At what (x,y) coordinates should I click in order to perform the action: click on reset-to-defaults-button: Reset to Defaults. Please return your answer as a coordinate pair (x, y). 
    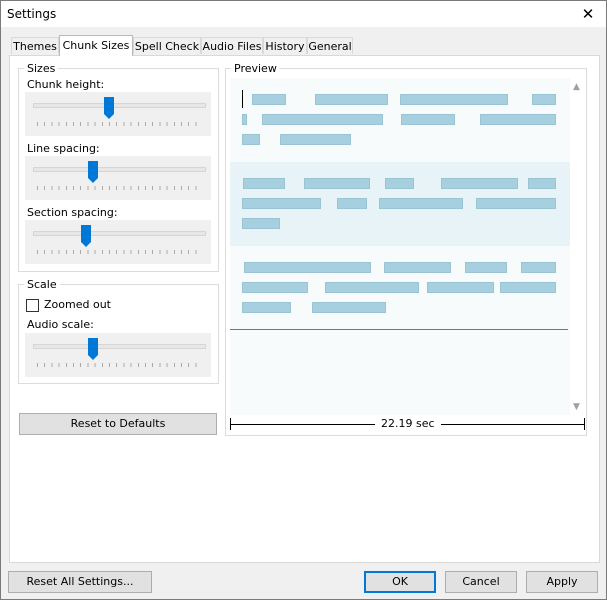
    Looking at the image, I should click on (118, 424).